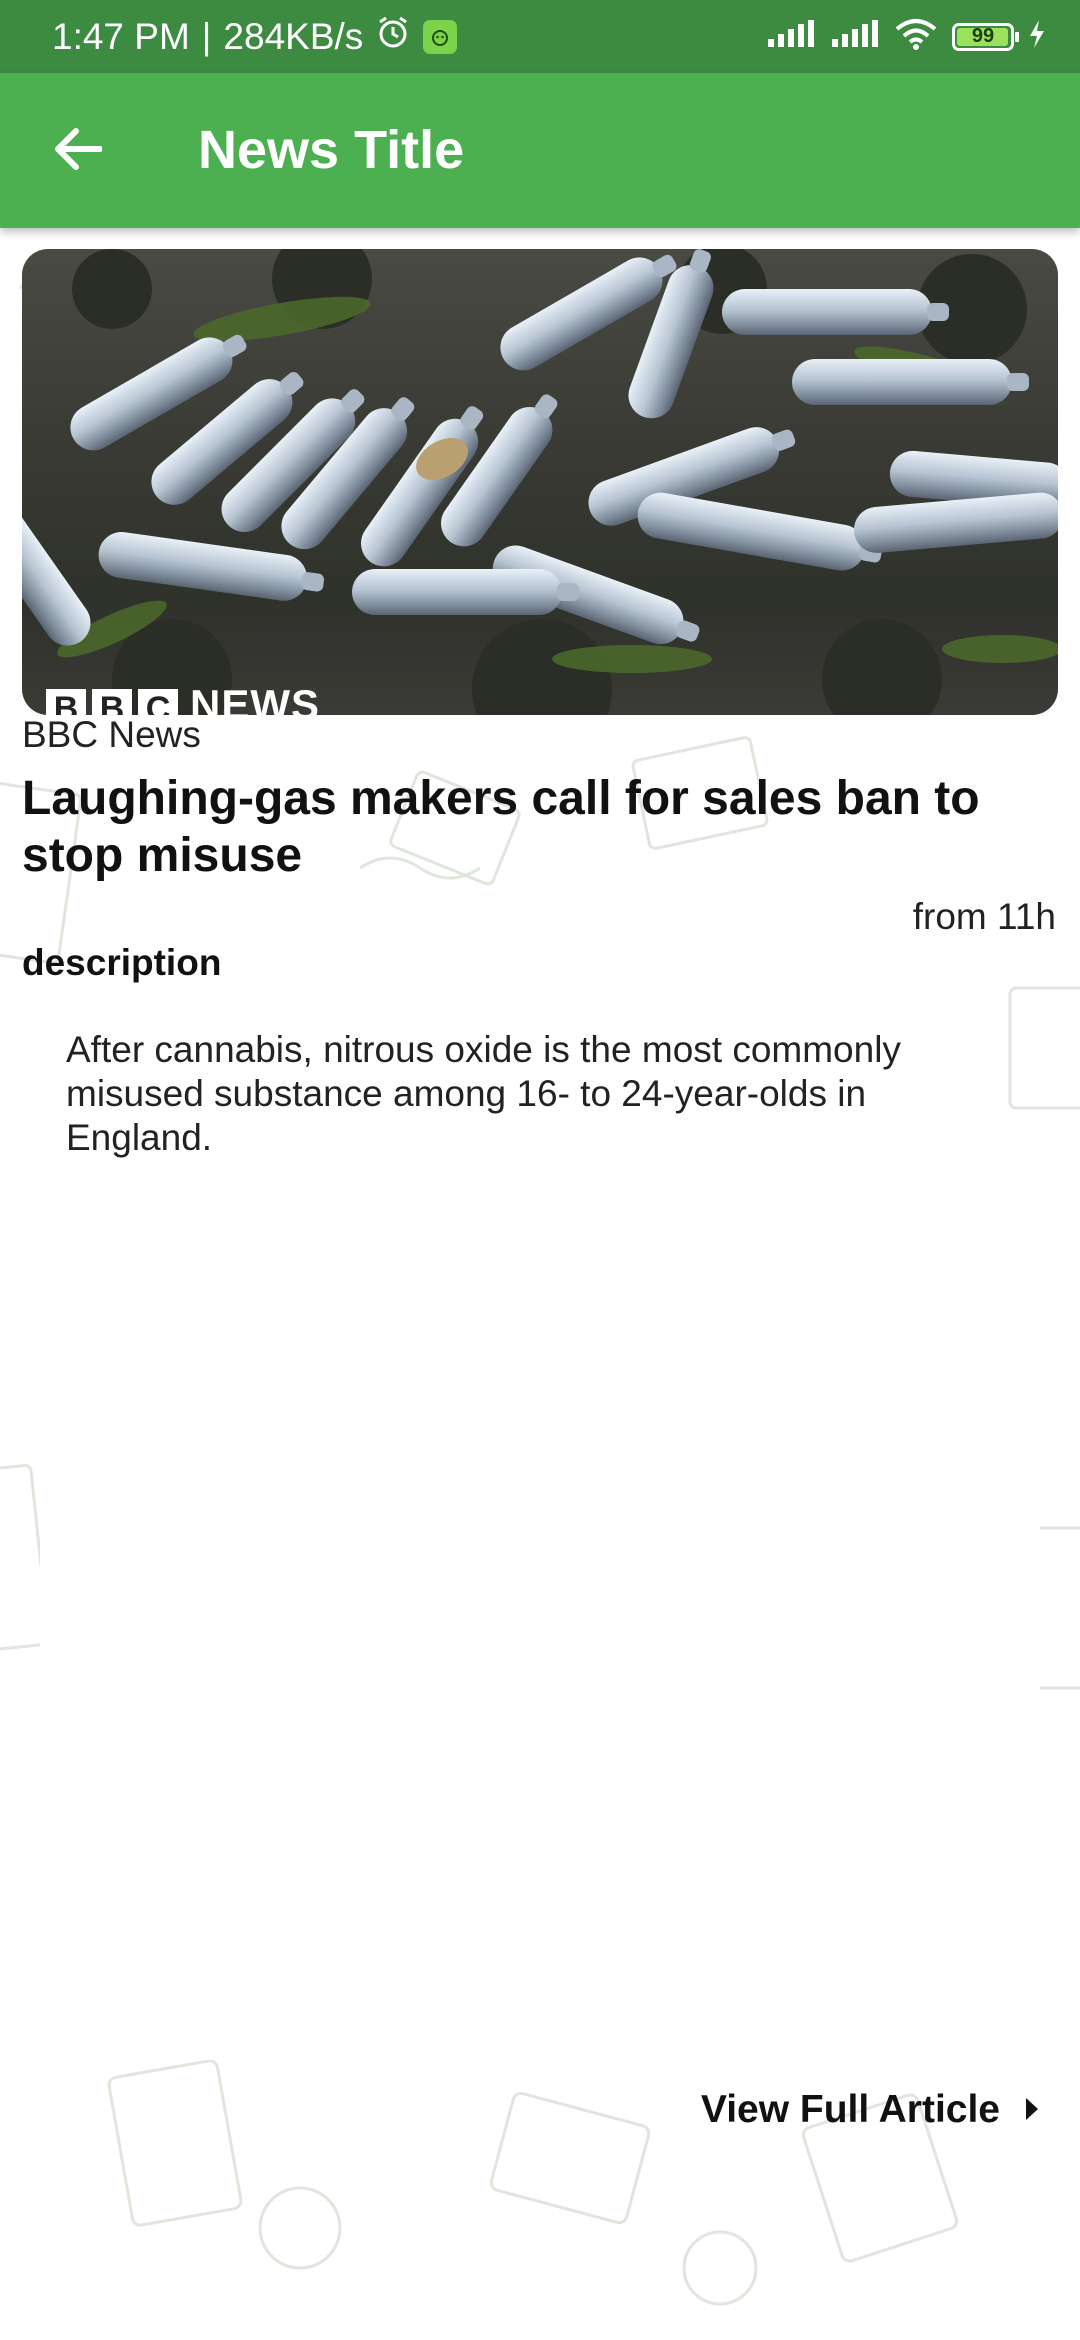 The image size is (1080, 2340). What do you see at coordinates (984, 916) in the screenshot?
I see `news-time: from 11h` at bounding box center [984, 916].